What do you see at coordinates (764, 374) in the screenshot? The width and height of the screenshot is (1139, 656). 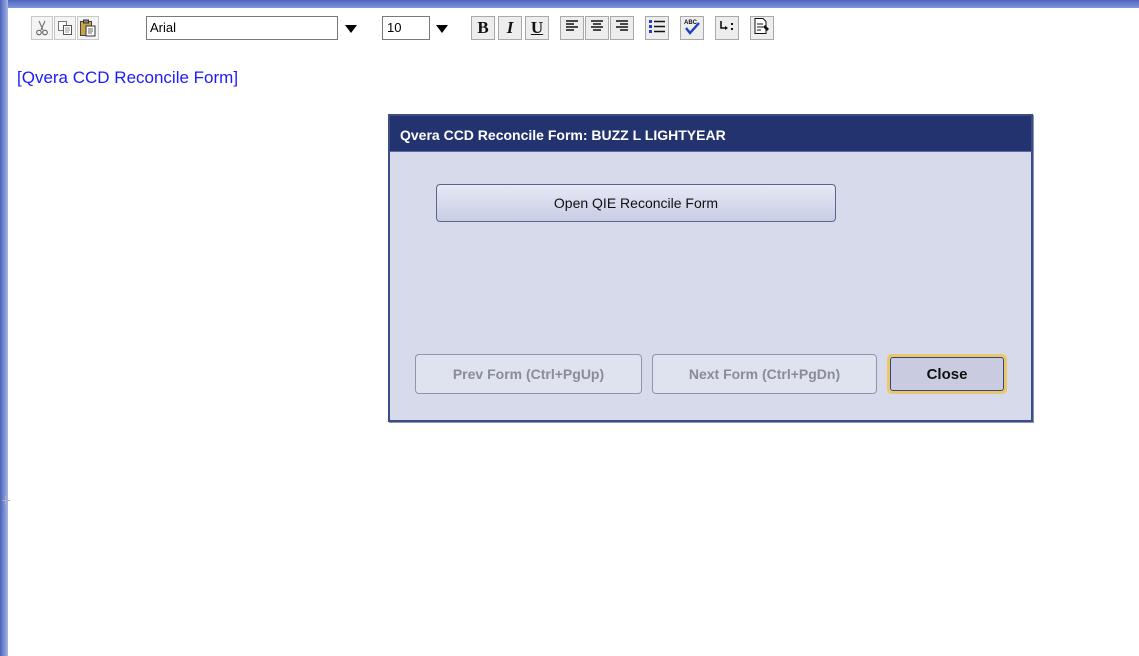 I see `next-form-button: Next Form (Ctrl+PgDn)` at bounding box center [764, 374].